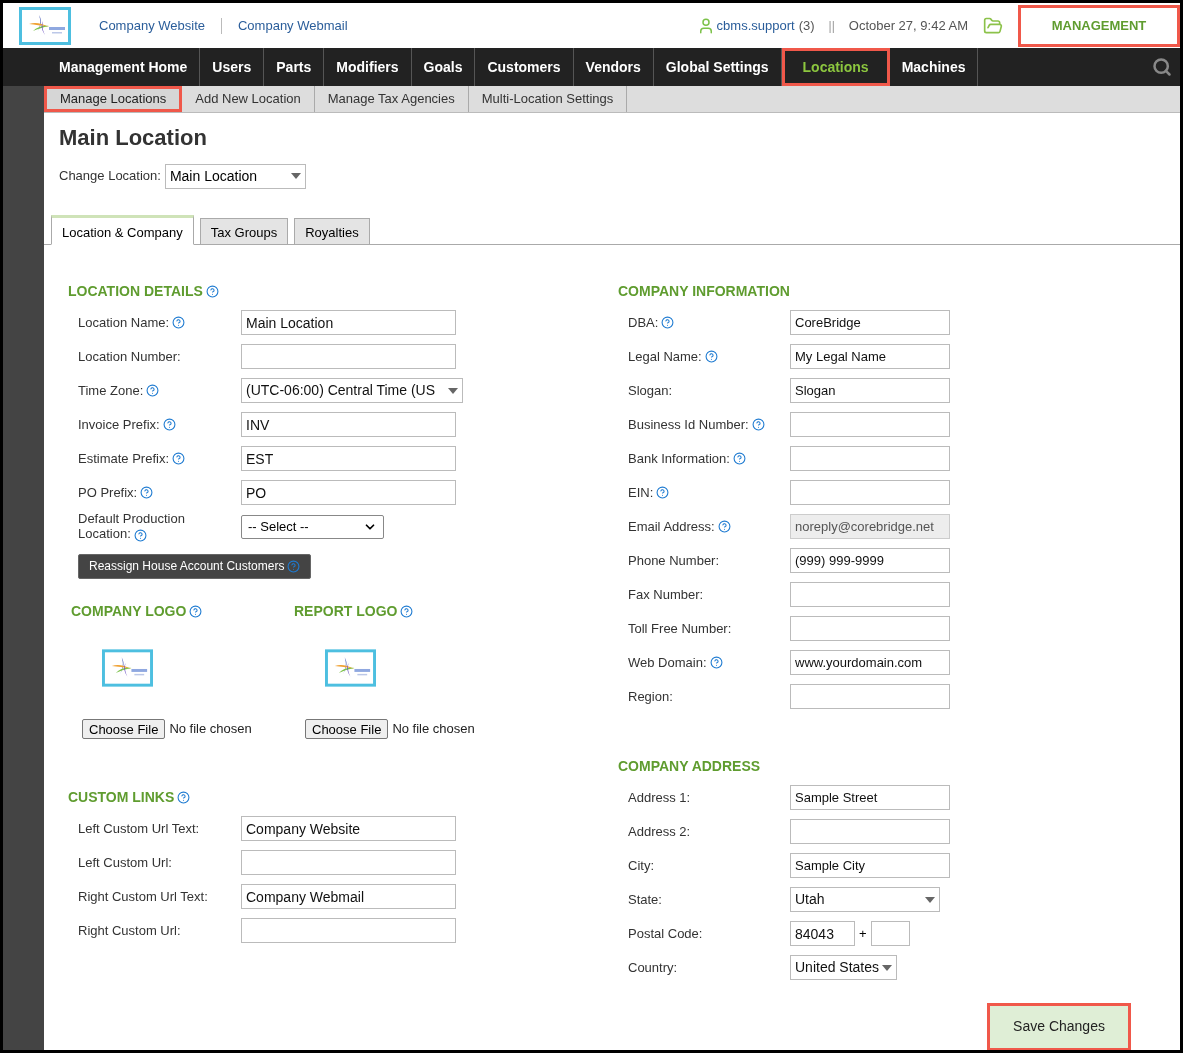  What do you see at coordinates (348, 458) in the screenshot?
I see `input-field: EST` at bounding box center [348, 458].